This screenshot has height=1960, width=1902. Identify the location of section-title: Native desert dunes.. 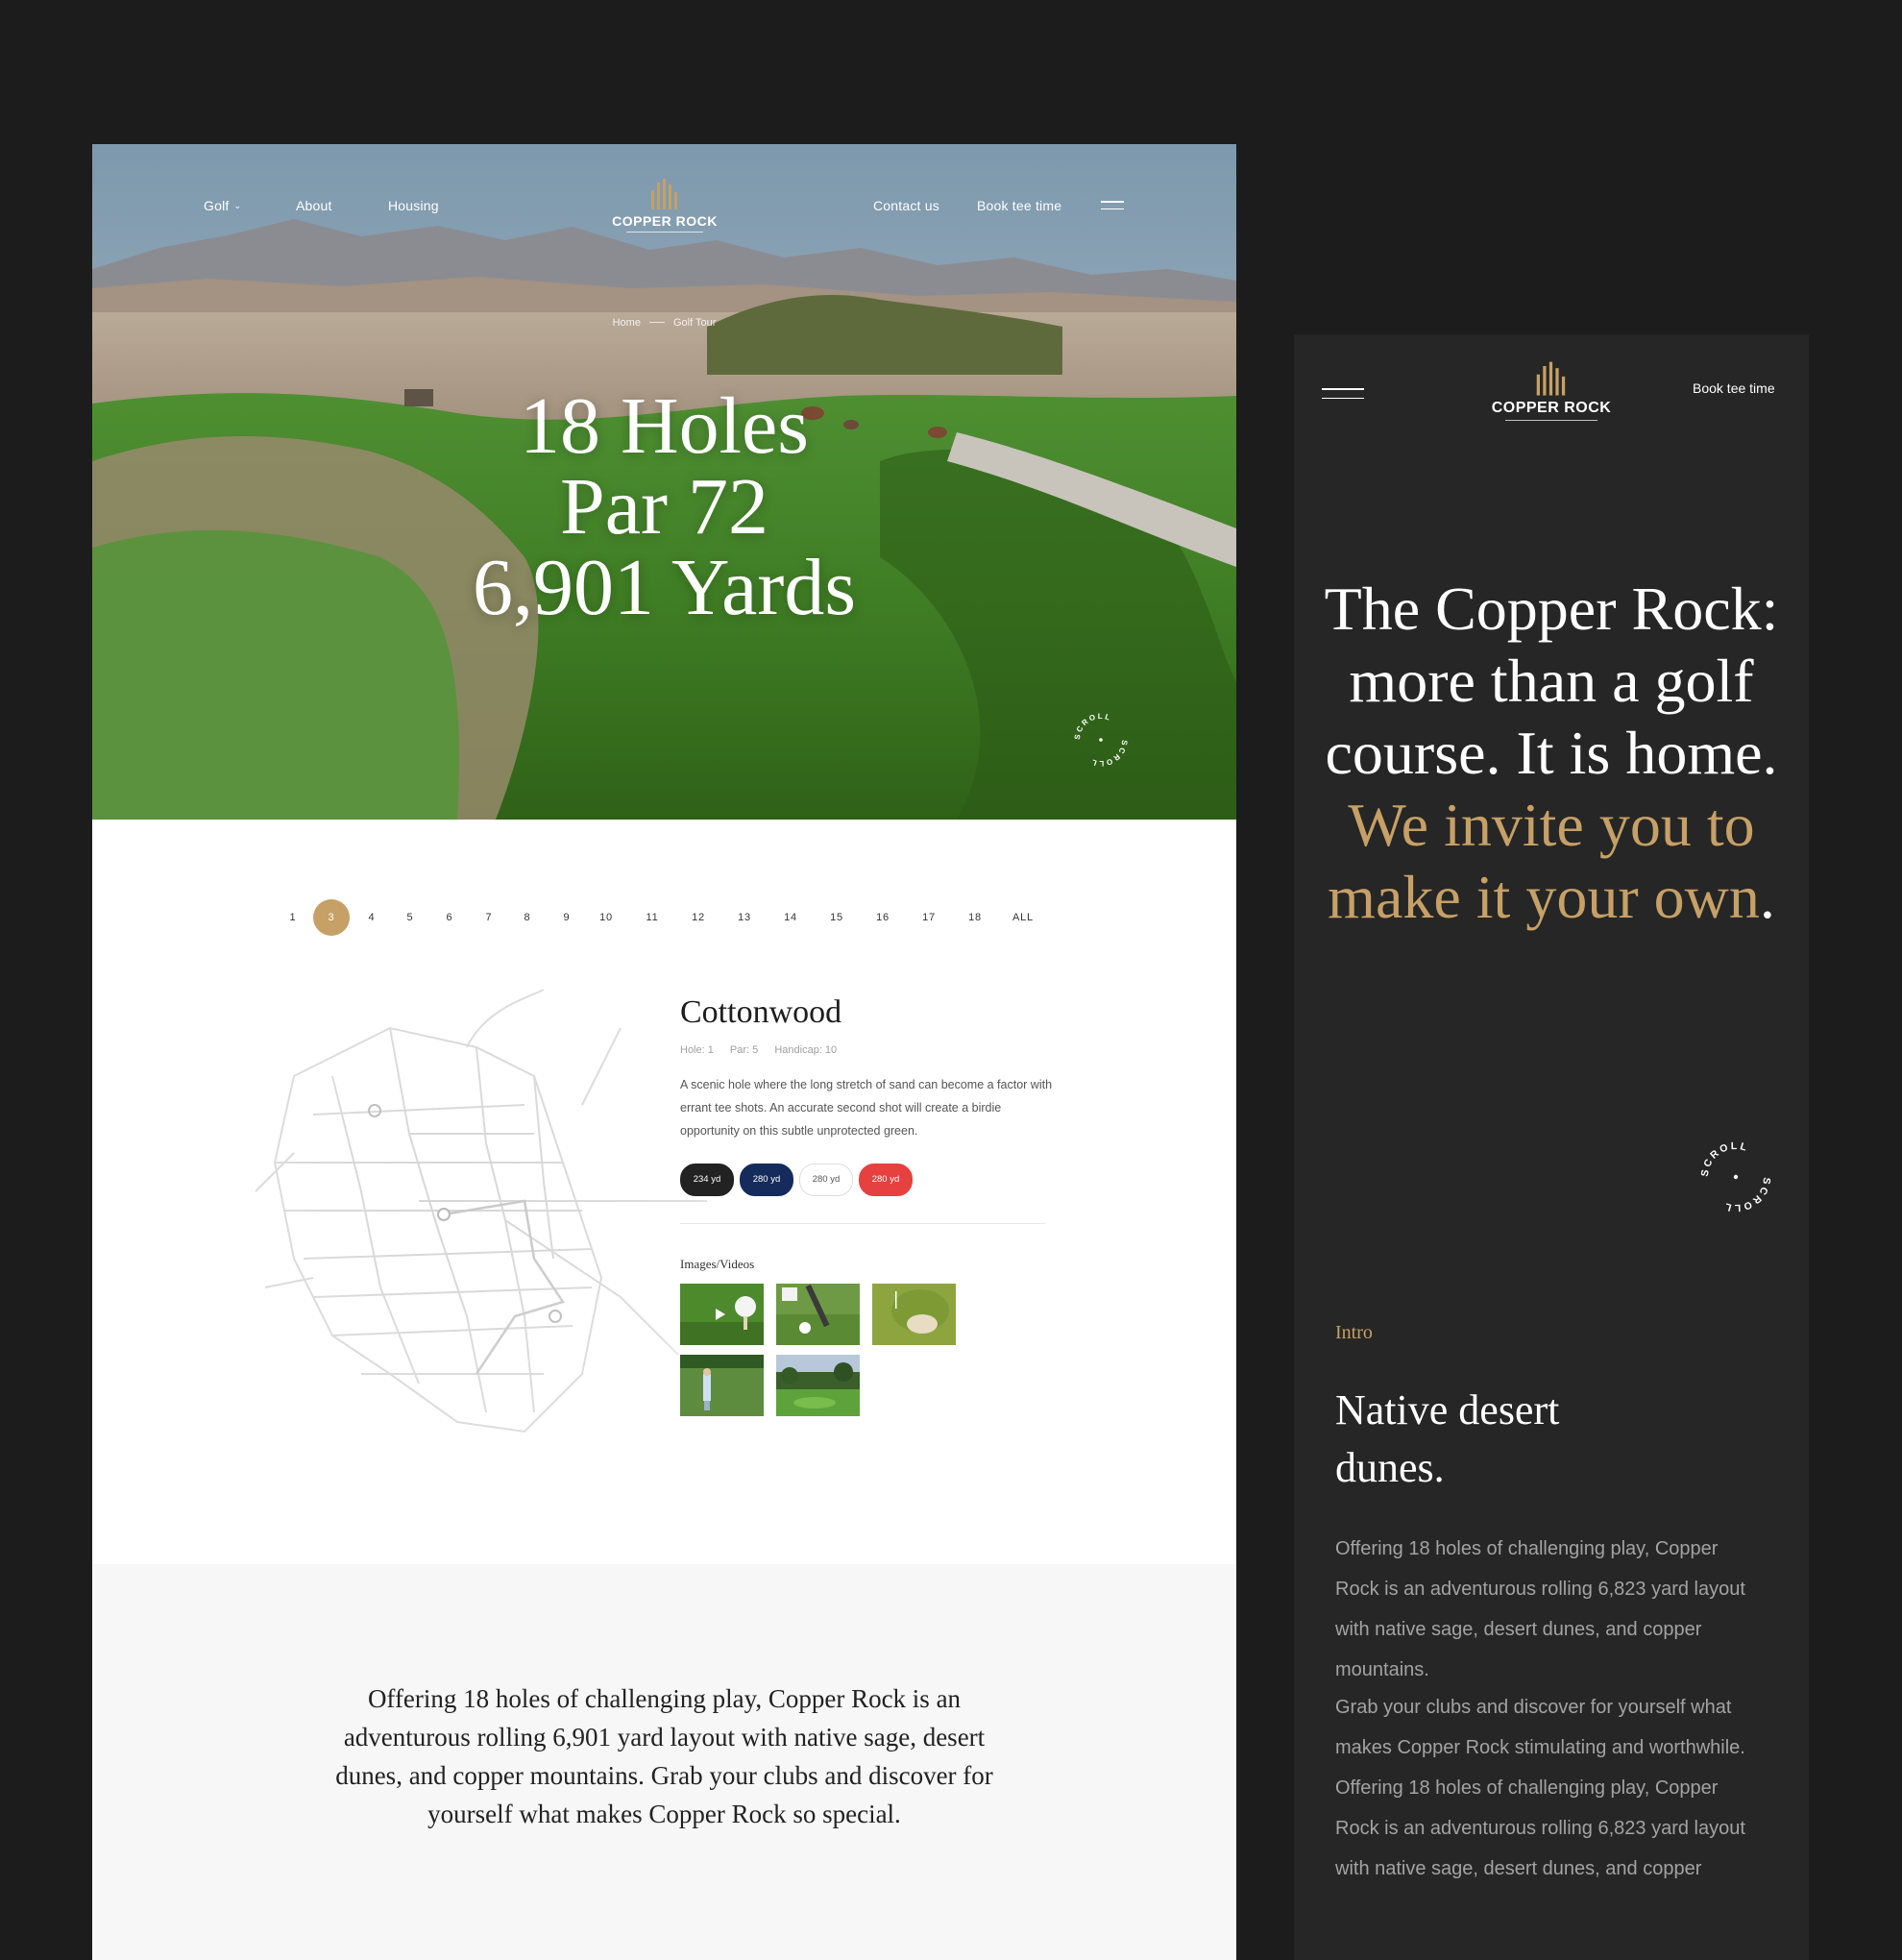
(1447, 1438).